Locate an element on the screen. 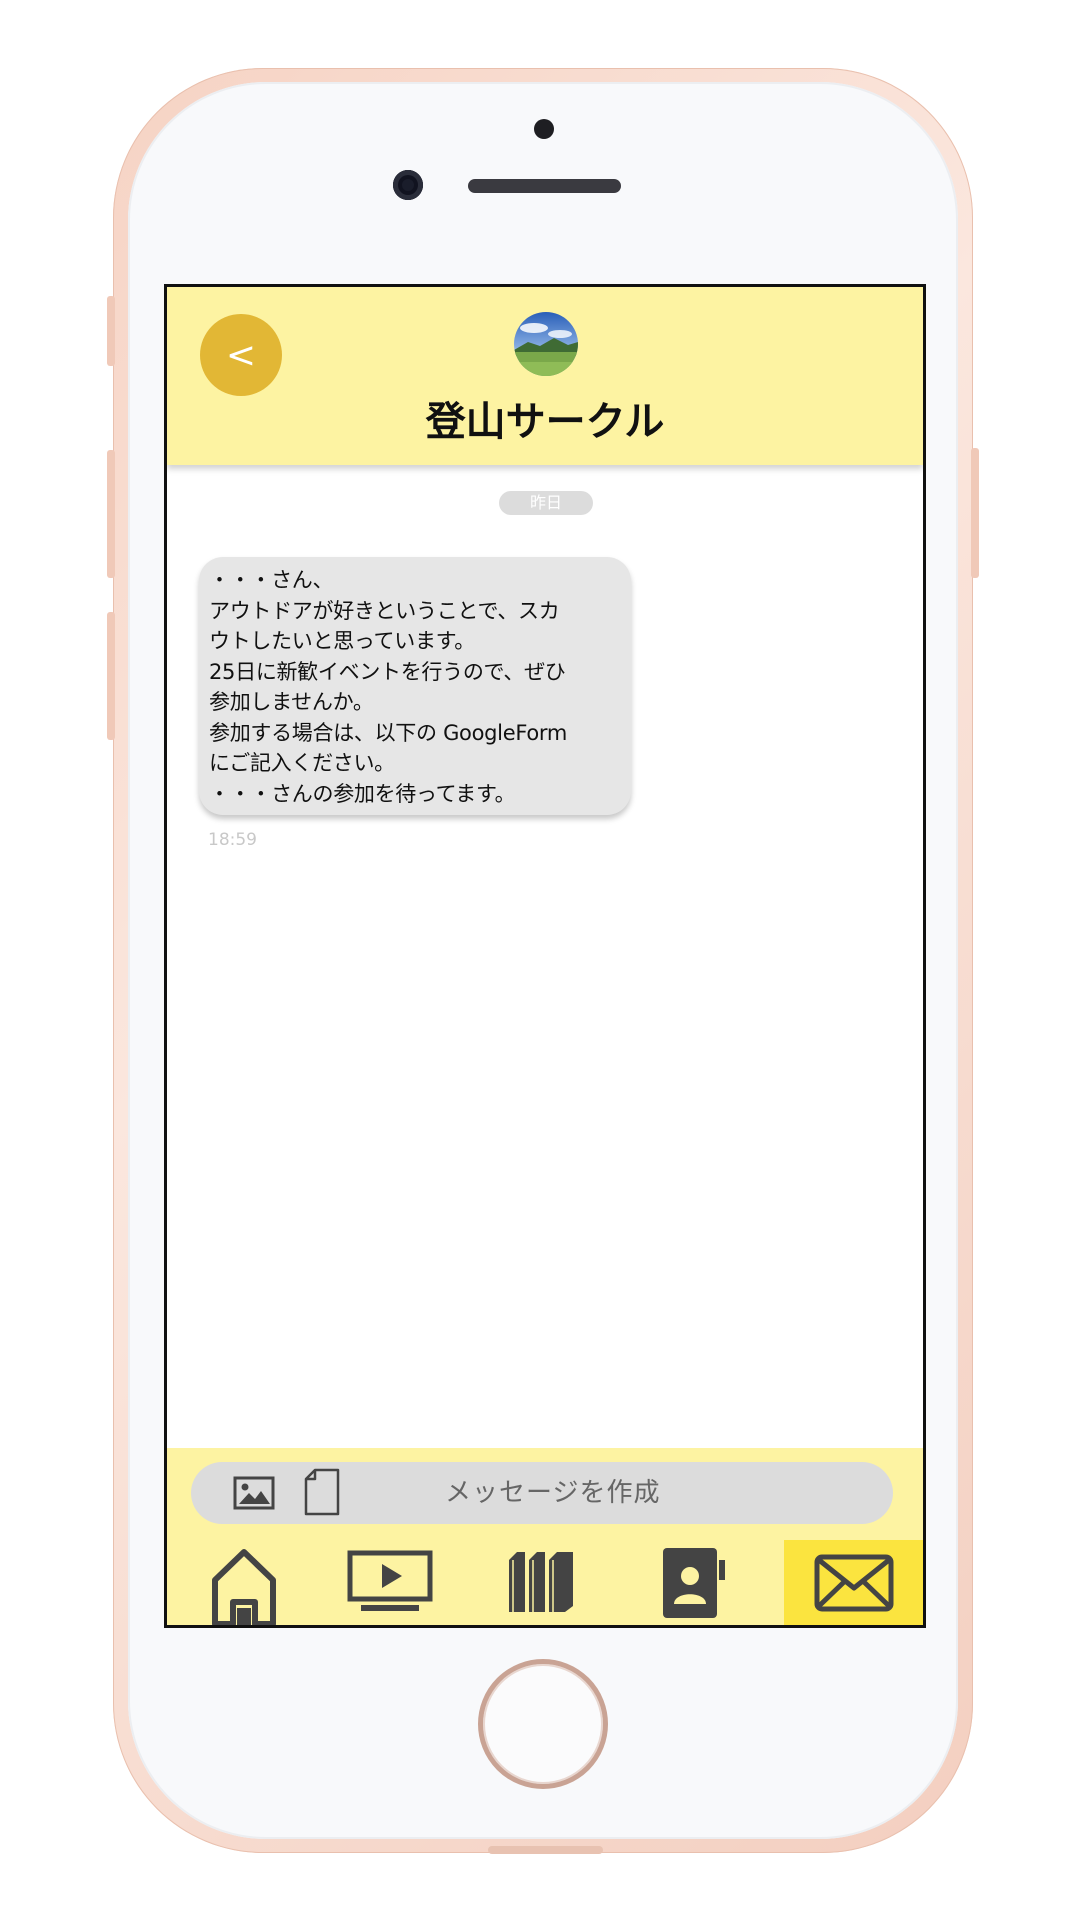  tab-messages is located at coordinates (853, 1582).